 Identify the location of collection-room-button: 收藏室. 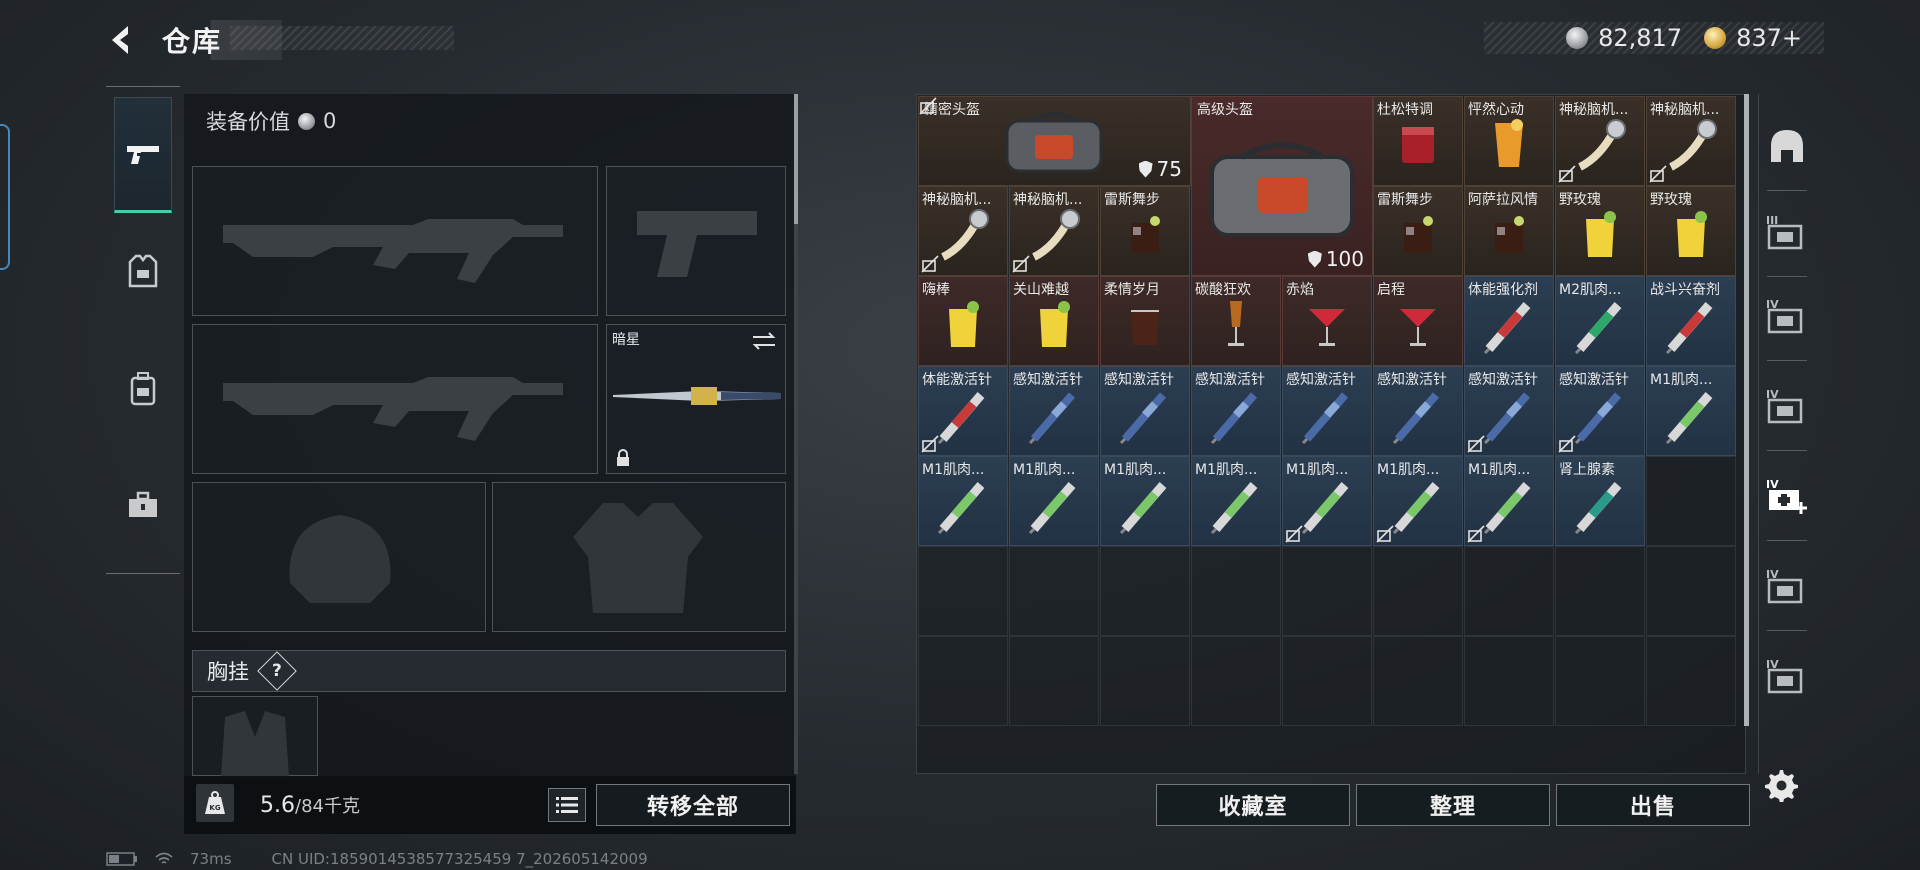
(1253, 805).